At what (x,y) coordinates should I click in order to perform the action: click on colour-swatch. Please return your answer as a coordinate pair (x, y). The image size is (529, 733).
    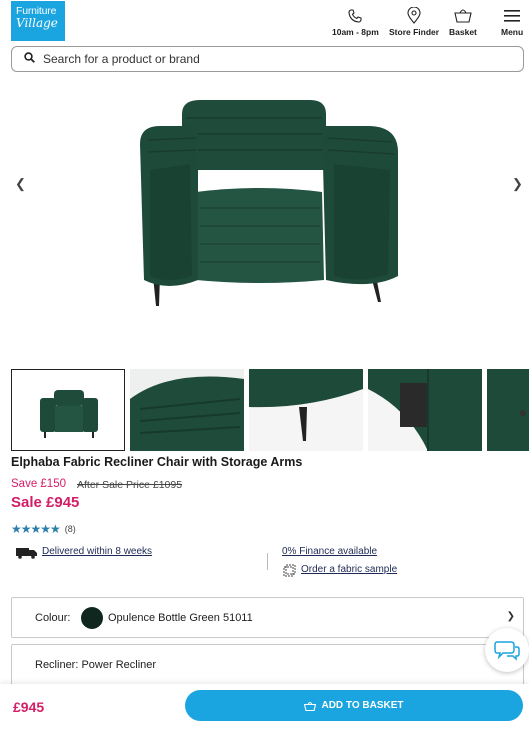
    Looking at the image, I should click on (92, 618).